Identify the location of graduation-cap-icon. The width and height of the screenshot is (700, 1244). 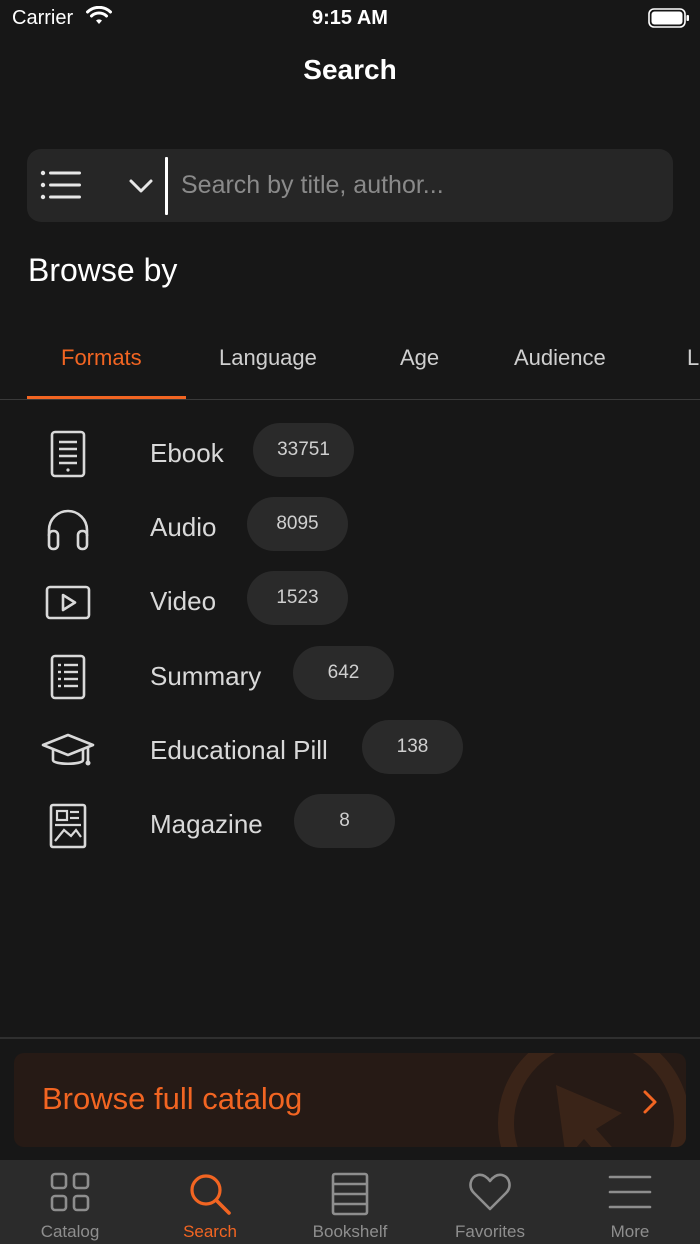
(68, 753).